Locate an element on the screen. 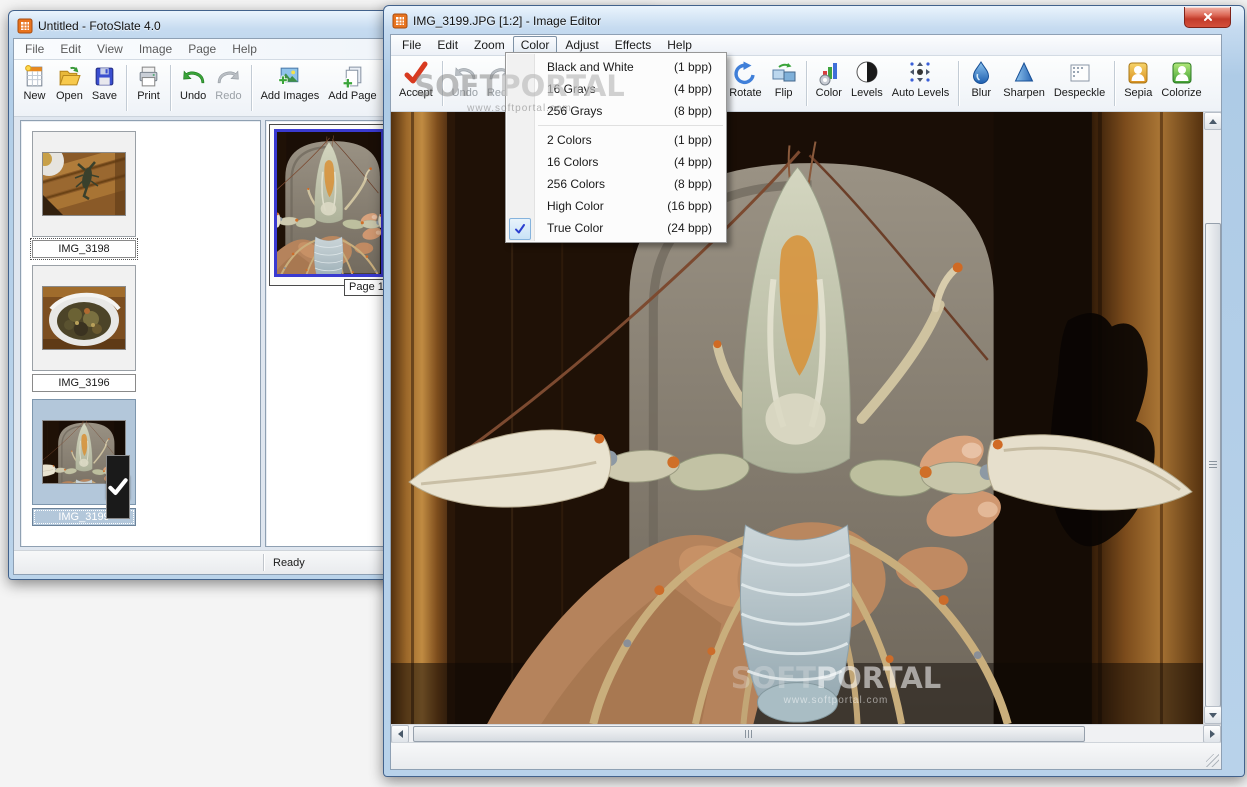 The height and width of the screenshot is (787, 1247). accept-button: Accept is located at coordinates (416, 83).